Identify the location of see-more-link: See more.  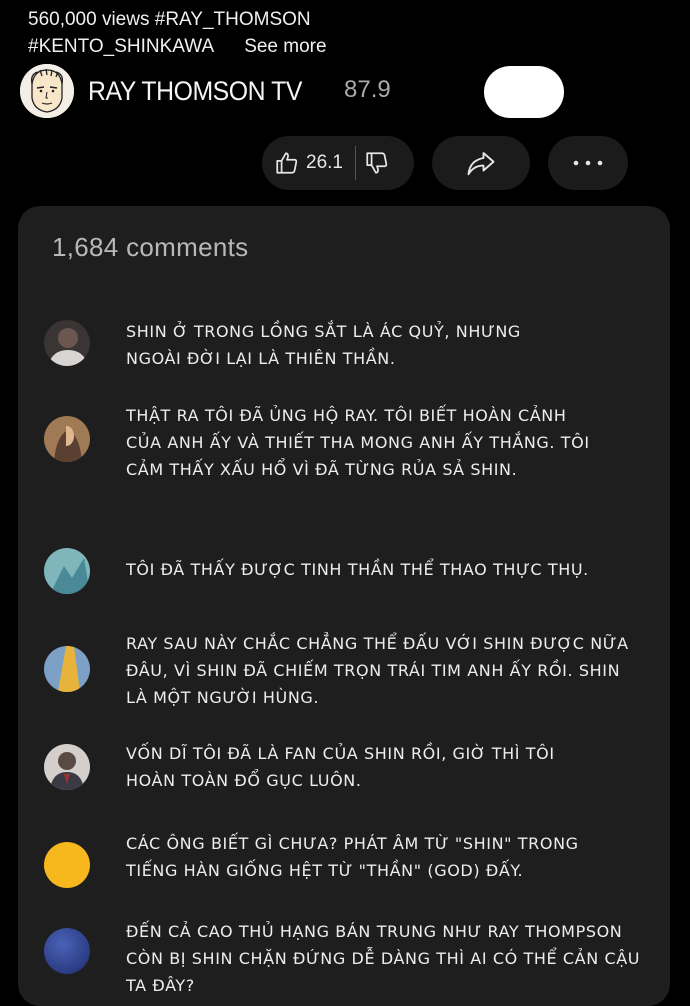
(285, 46).